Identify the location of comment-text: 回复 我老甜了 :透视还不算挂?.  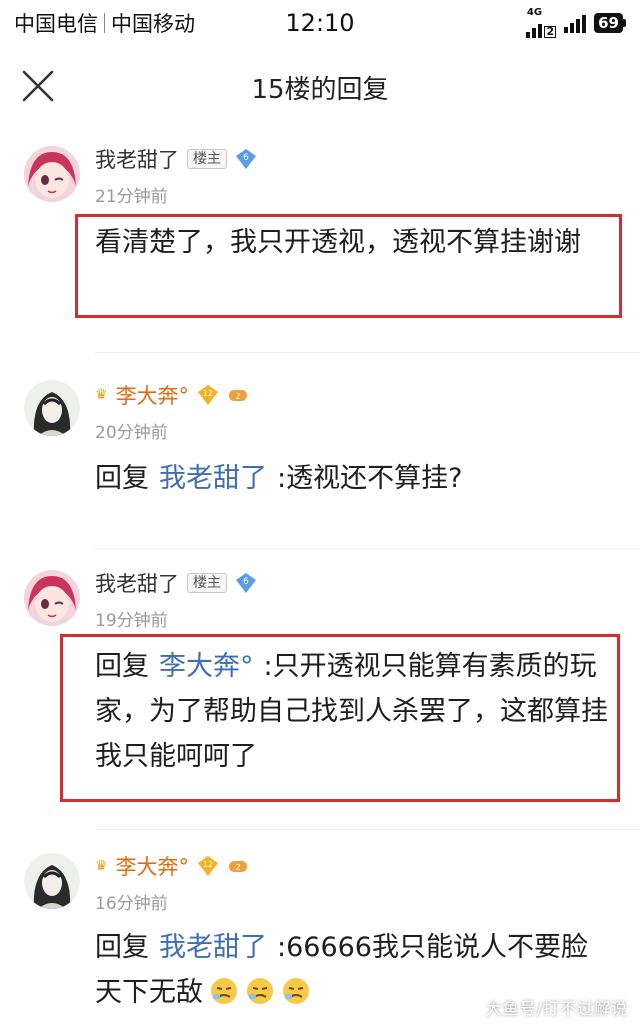
(355, 478).